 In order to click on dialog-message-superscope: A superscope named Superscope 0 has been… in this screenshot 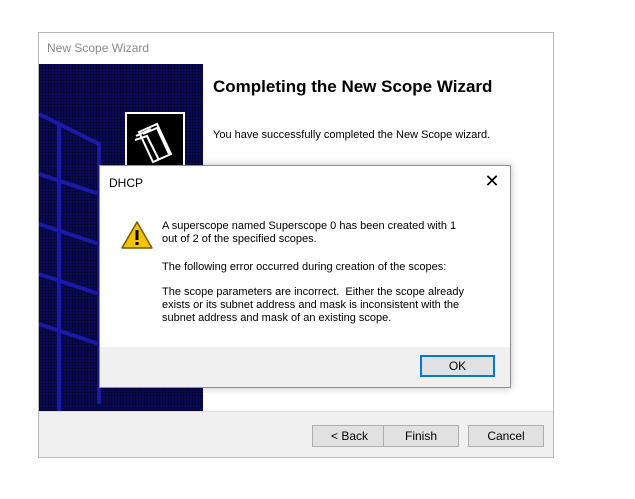, I will do `click(309, 232)`.